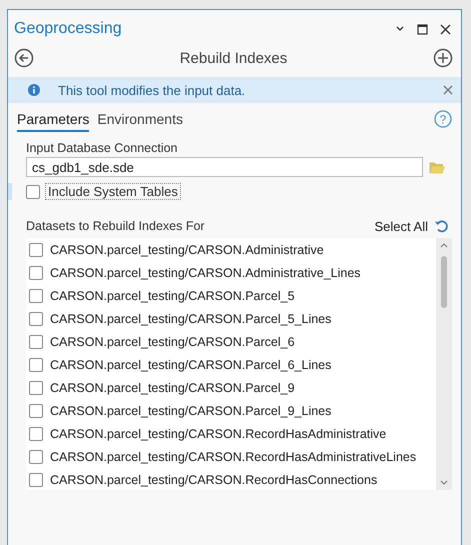 This screenshot has width=471, height=545. What do you see at coordinates (444, 245) in the screenshot?
I see `scroll-up-icon` at bounding box center [444, 245].